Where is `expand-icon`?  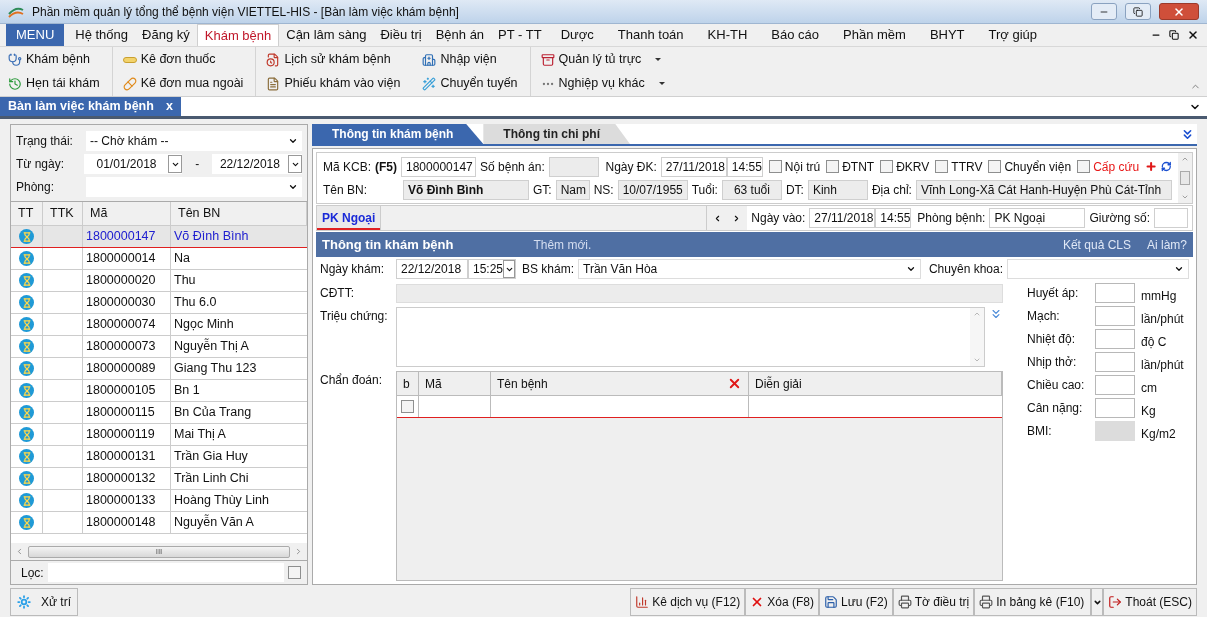 expand-icon is located at coordinates (996, 314).